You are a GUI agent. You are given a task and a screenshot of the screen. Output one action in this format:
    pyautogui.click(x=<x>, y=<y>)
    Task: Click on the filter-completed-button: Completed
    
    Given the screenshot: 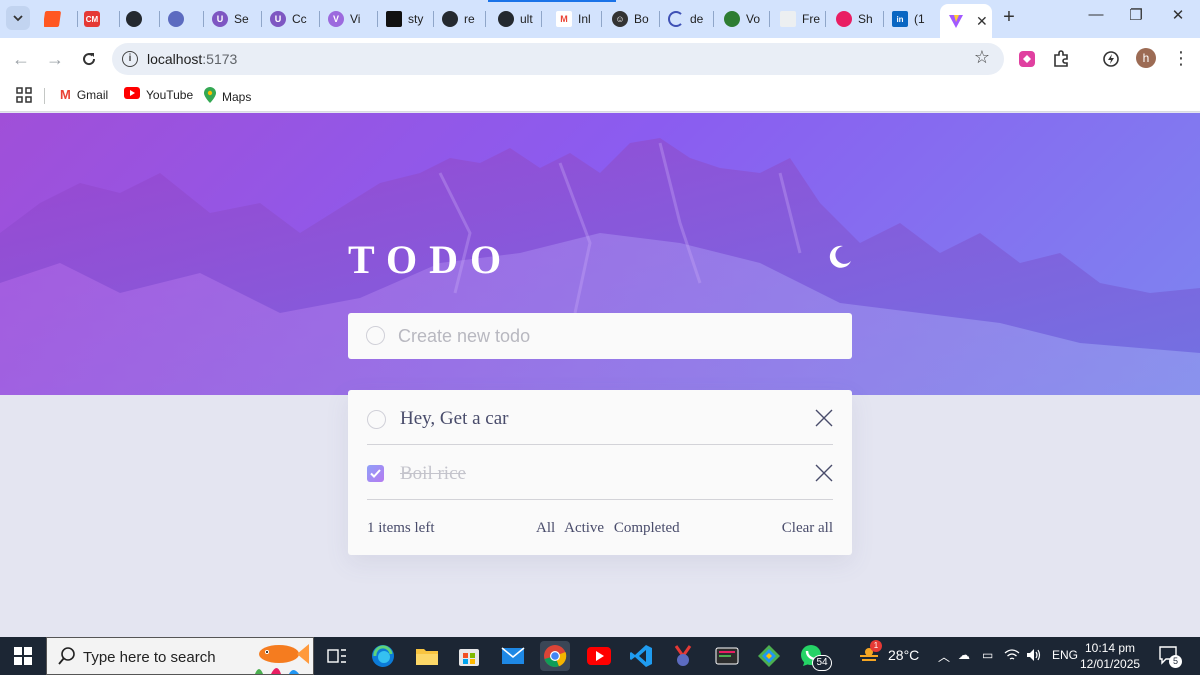 What is the action you would take?
    pyautogui.click(x=647, y=528)
    